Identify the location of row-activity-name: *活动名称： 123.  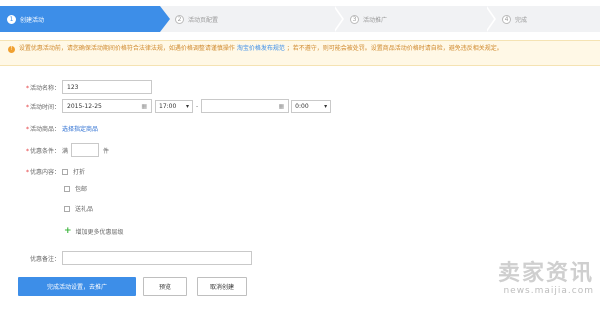
(76, 87).